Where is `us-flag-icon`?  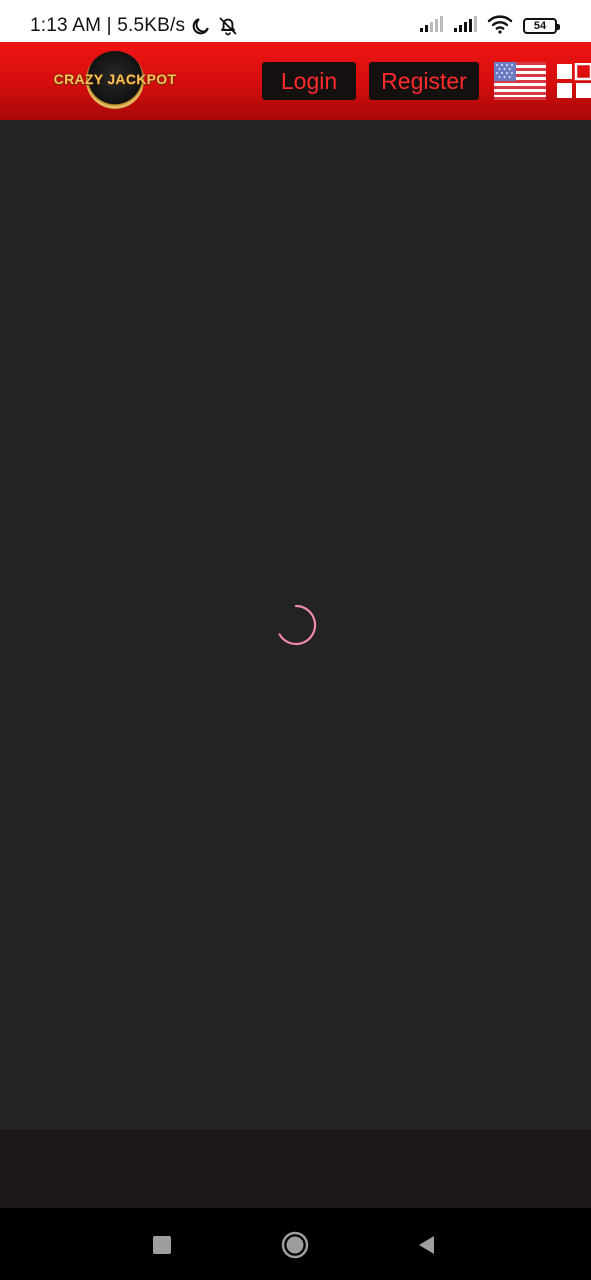 us-flag-icon is located at coordinates (520, 81).